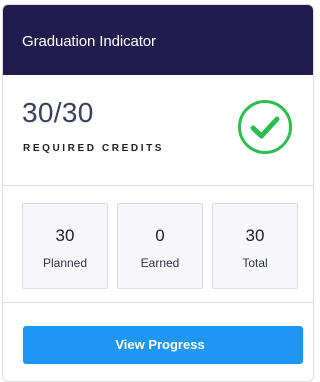  I want to click on earned-stat: 0 Earned, so click(160, 246).